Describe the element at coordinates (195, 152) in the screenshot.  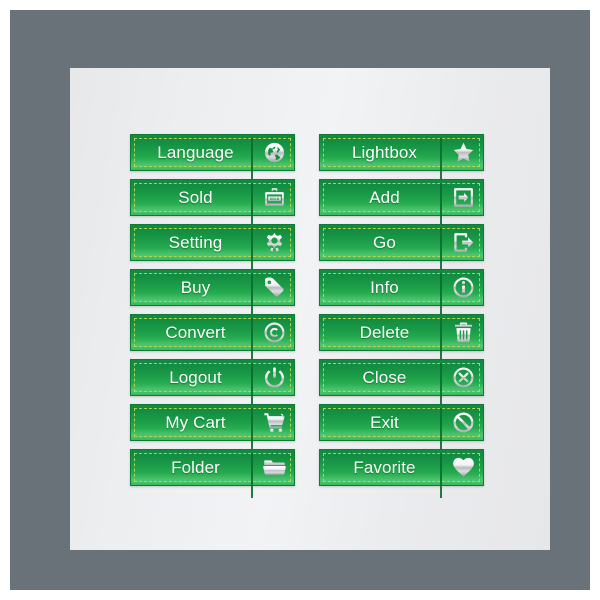
I see `button-label: Language` at that location.